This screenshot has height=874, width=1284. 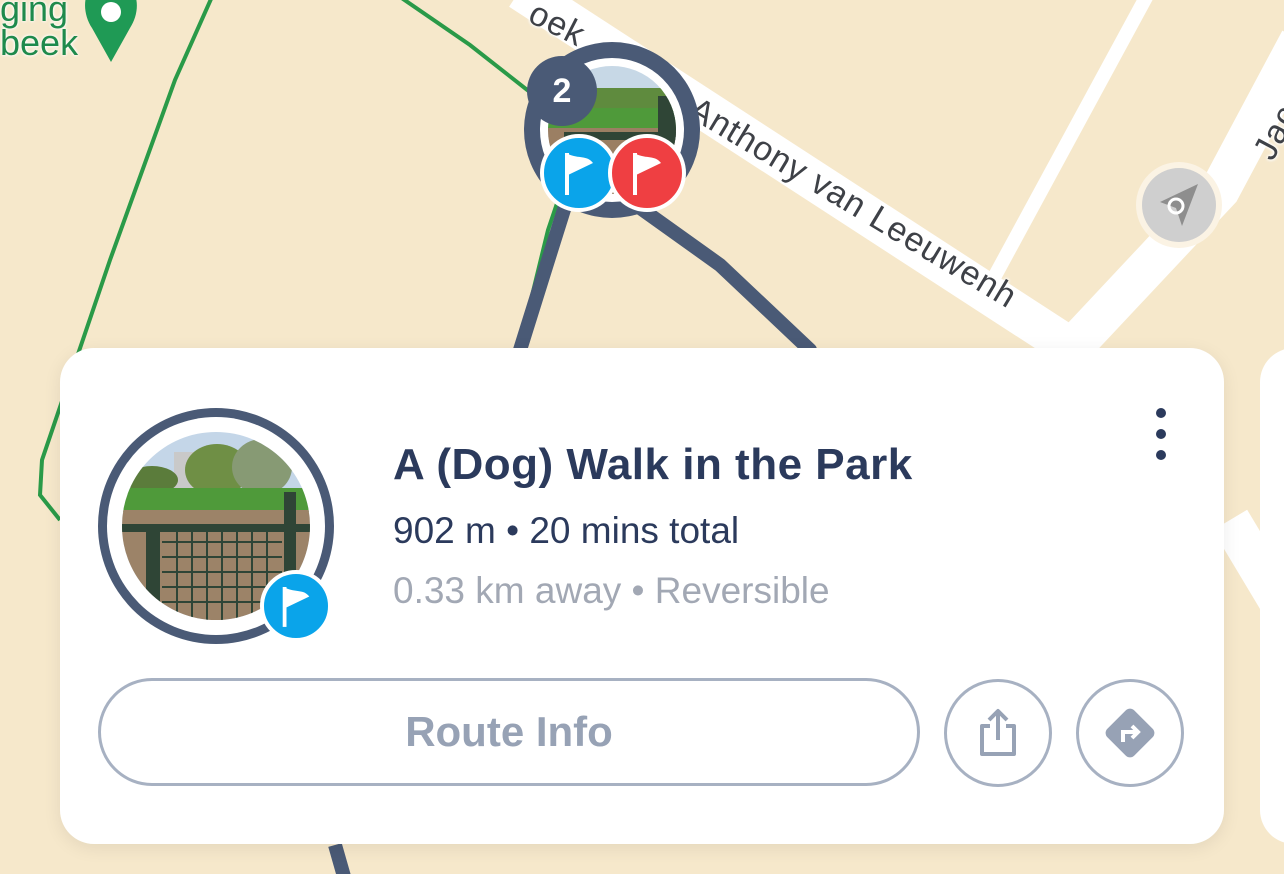 I want to click on share-button, so click(x=998, y=733).